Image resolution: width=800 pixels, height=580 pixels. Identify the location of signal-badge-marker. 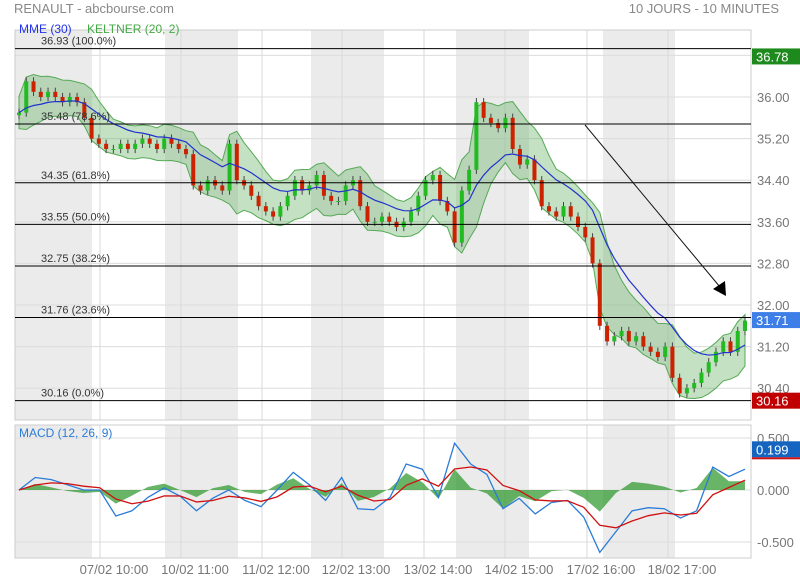
(776, 458).